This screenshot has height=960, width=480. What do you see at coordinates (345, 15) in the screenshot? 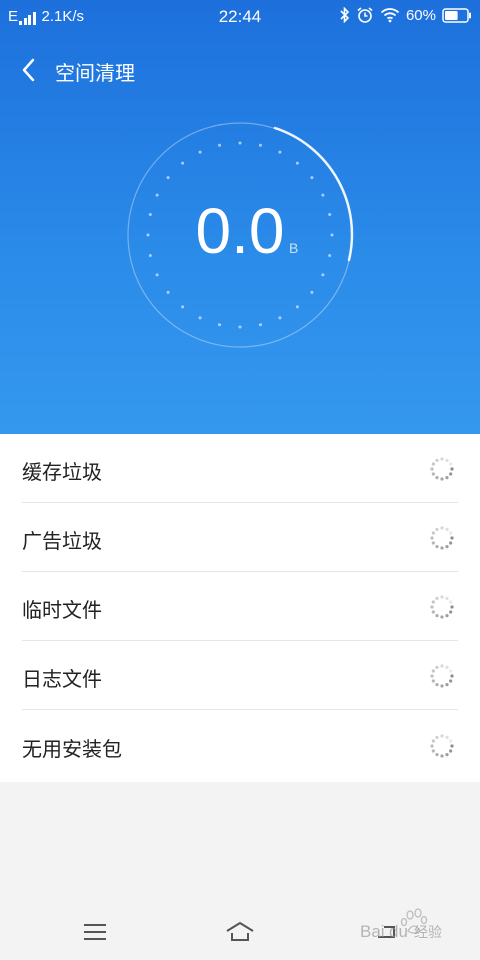
I see `bluetooth-icon` at bounding box center [345, 15].